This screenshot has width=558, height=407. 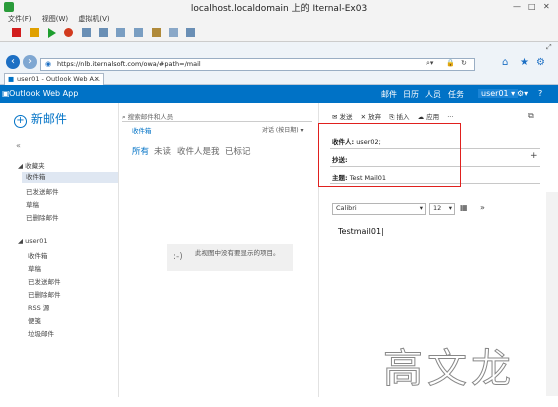 I want to click on discard-button: ✕ 放弃, so click(x=371, y=117).